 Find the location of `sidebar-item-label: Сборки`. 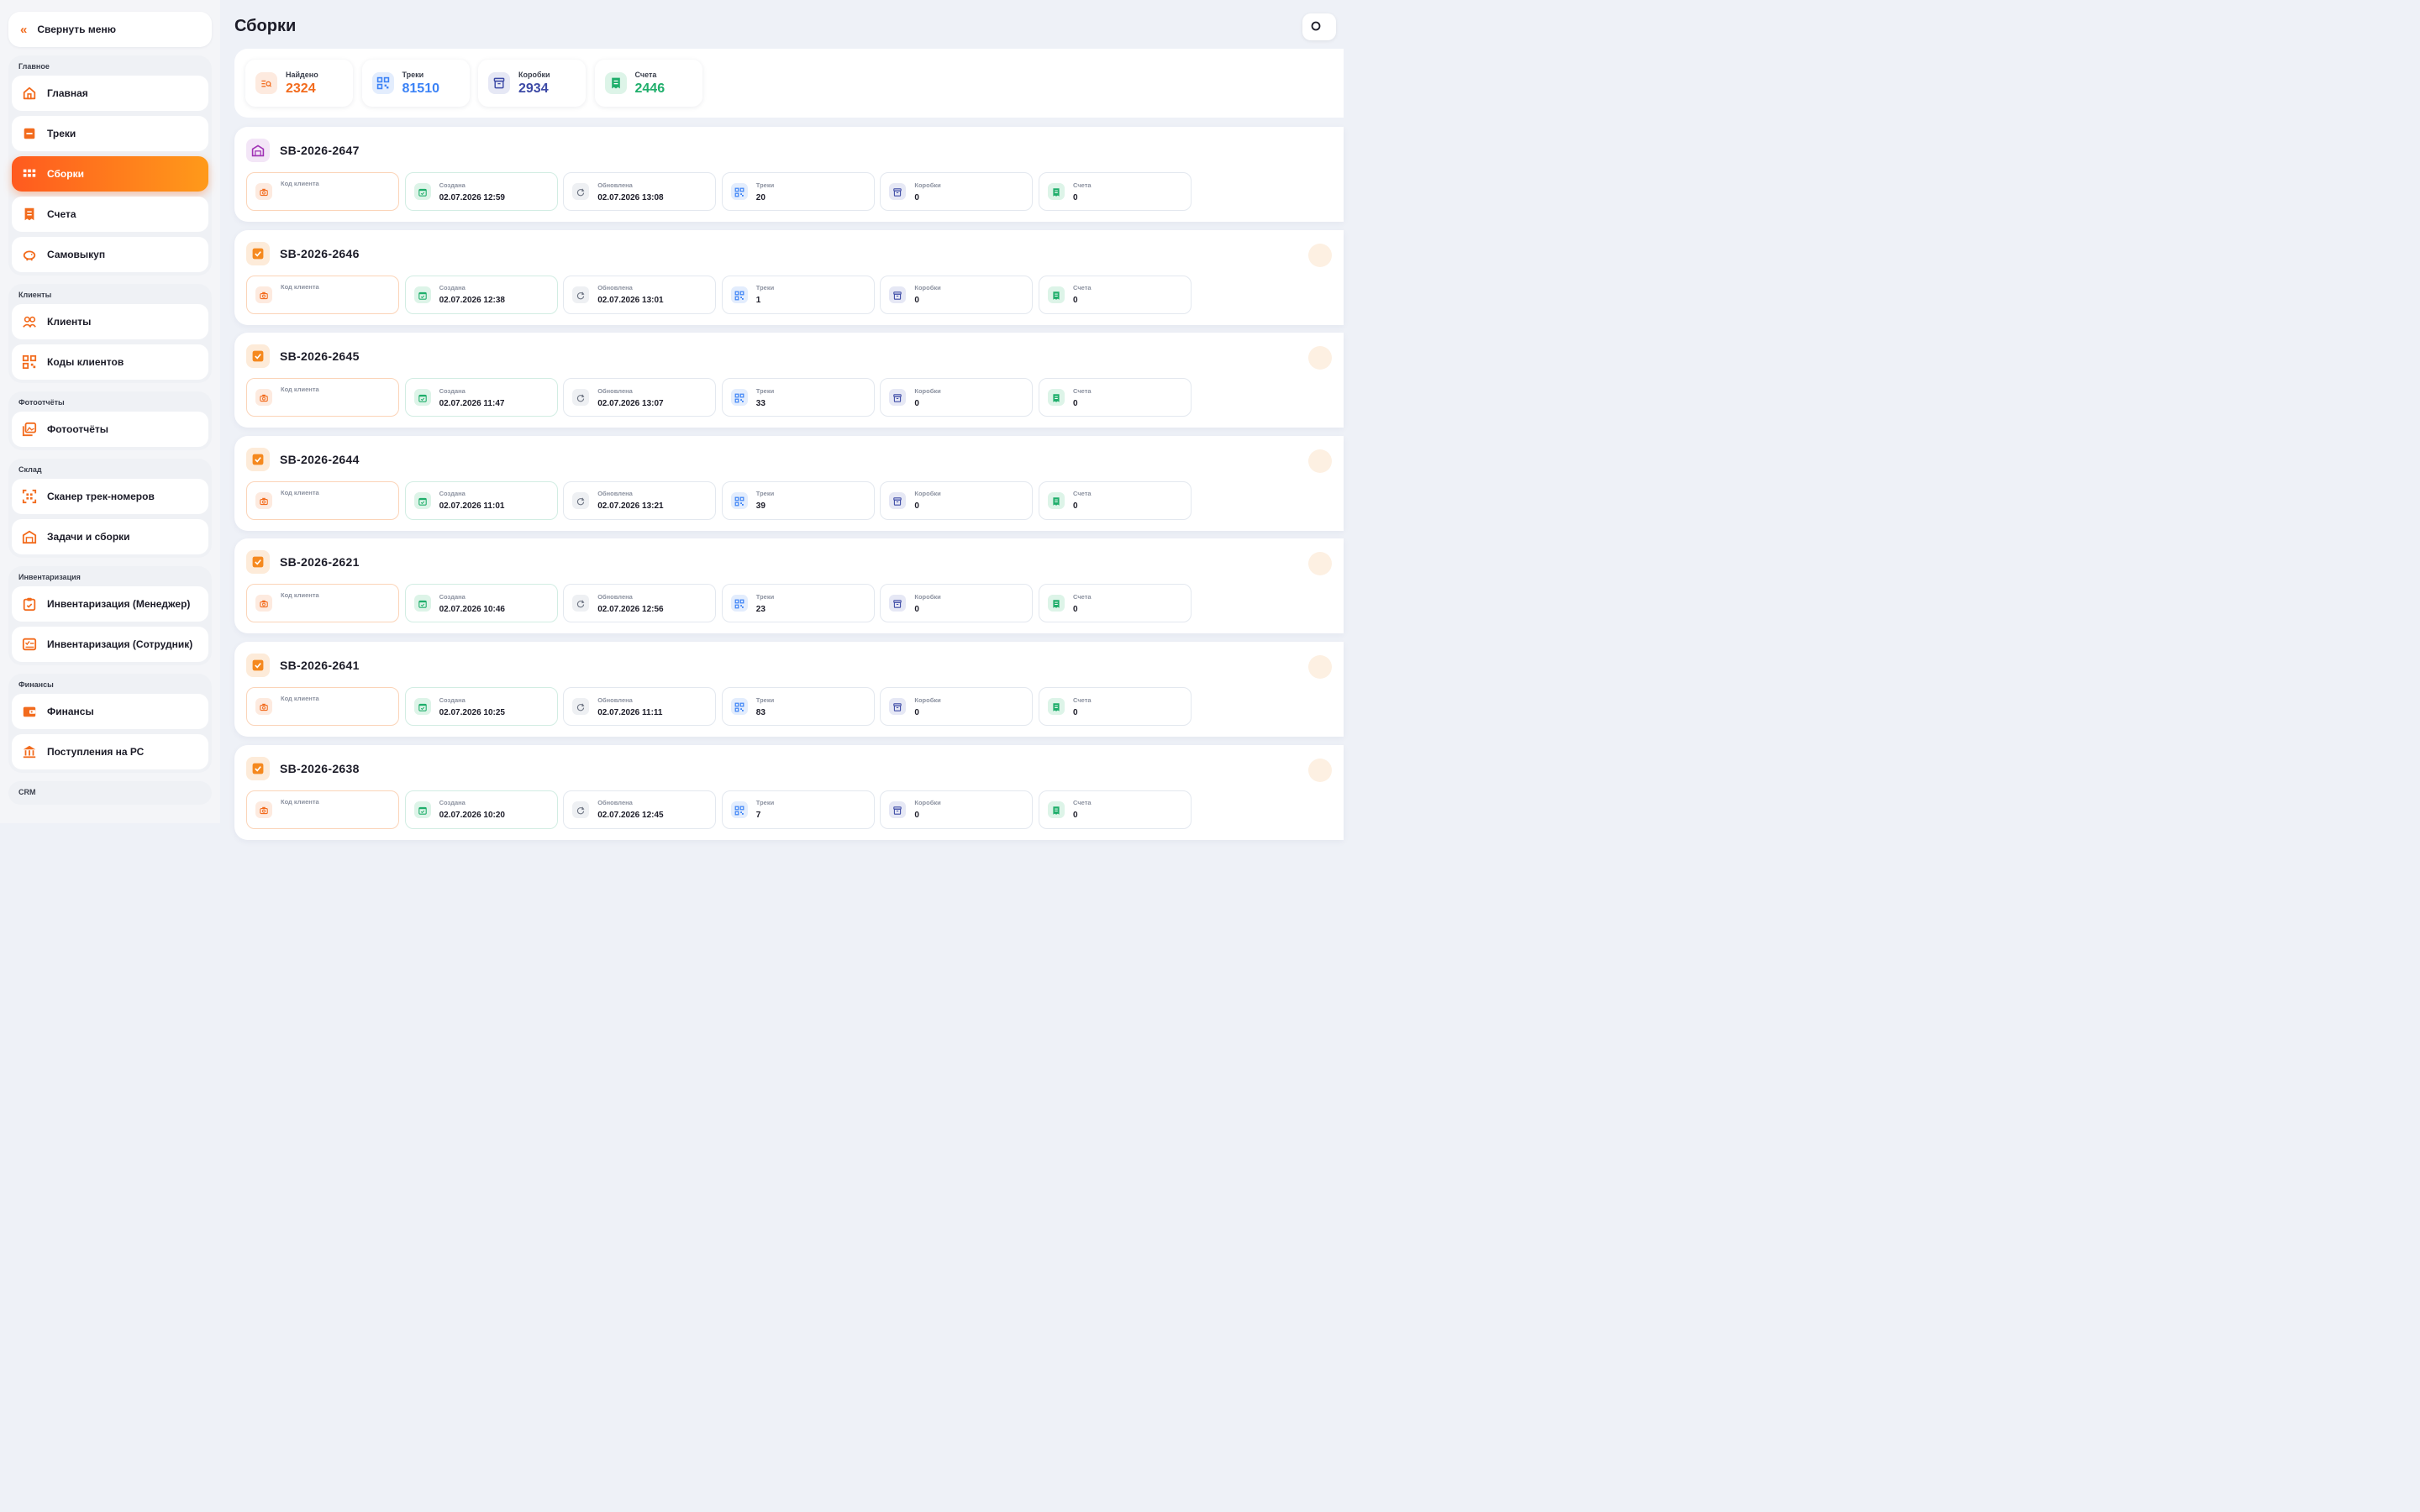

sidebar-item-label: Сборки is located at coordinates (65, 174).